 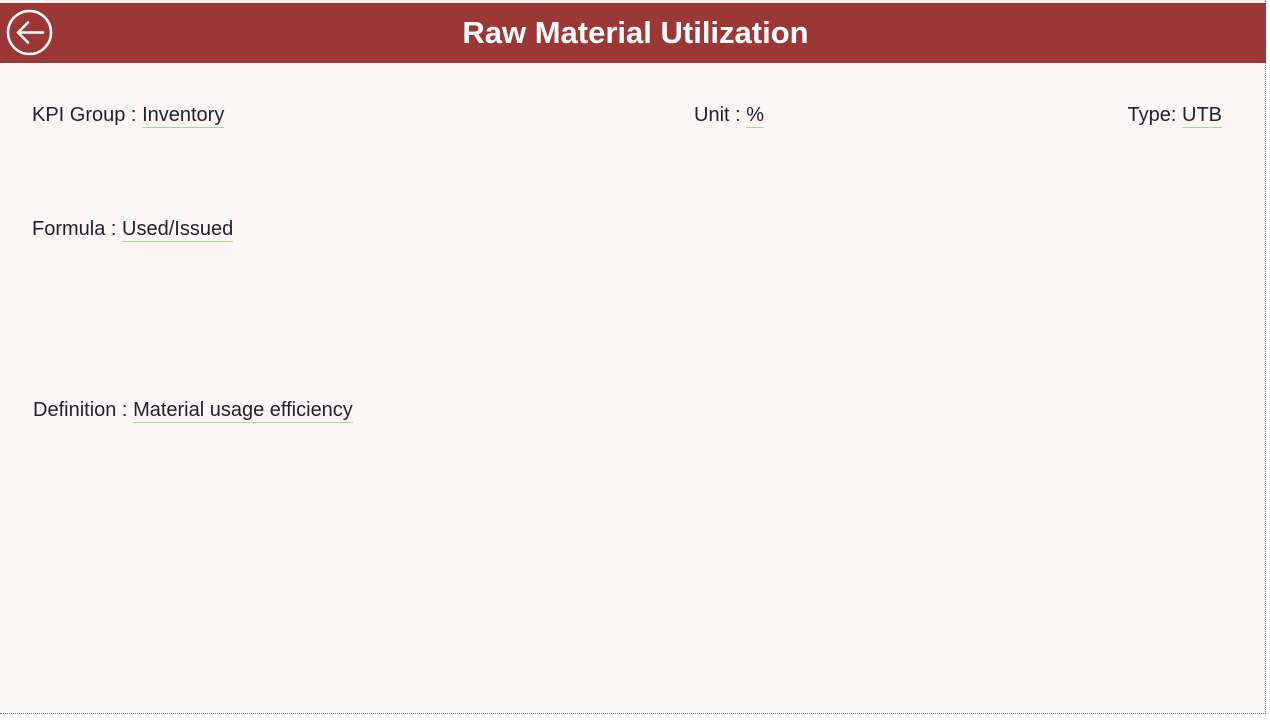 I want to click on unit-field: Unit : %, so click(x=729, y=115).